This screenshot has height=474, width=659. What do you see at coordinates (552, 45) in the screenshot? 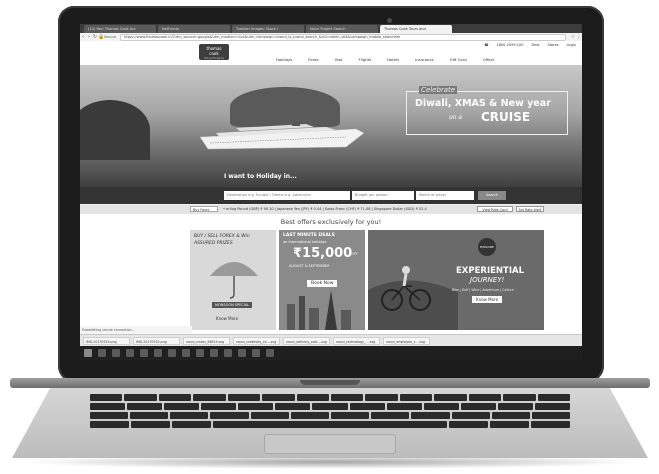
I see `header-link-stores: Stores` at bounding box center [552, 45].